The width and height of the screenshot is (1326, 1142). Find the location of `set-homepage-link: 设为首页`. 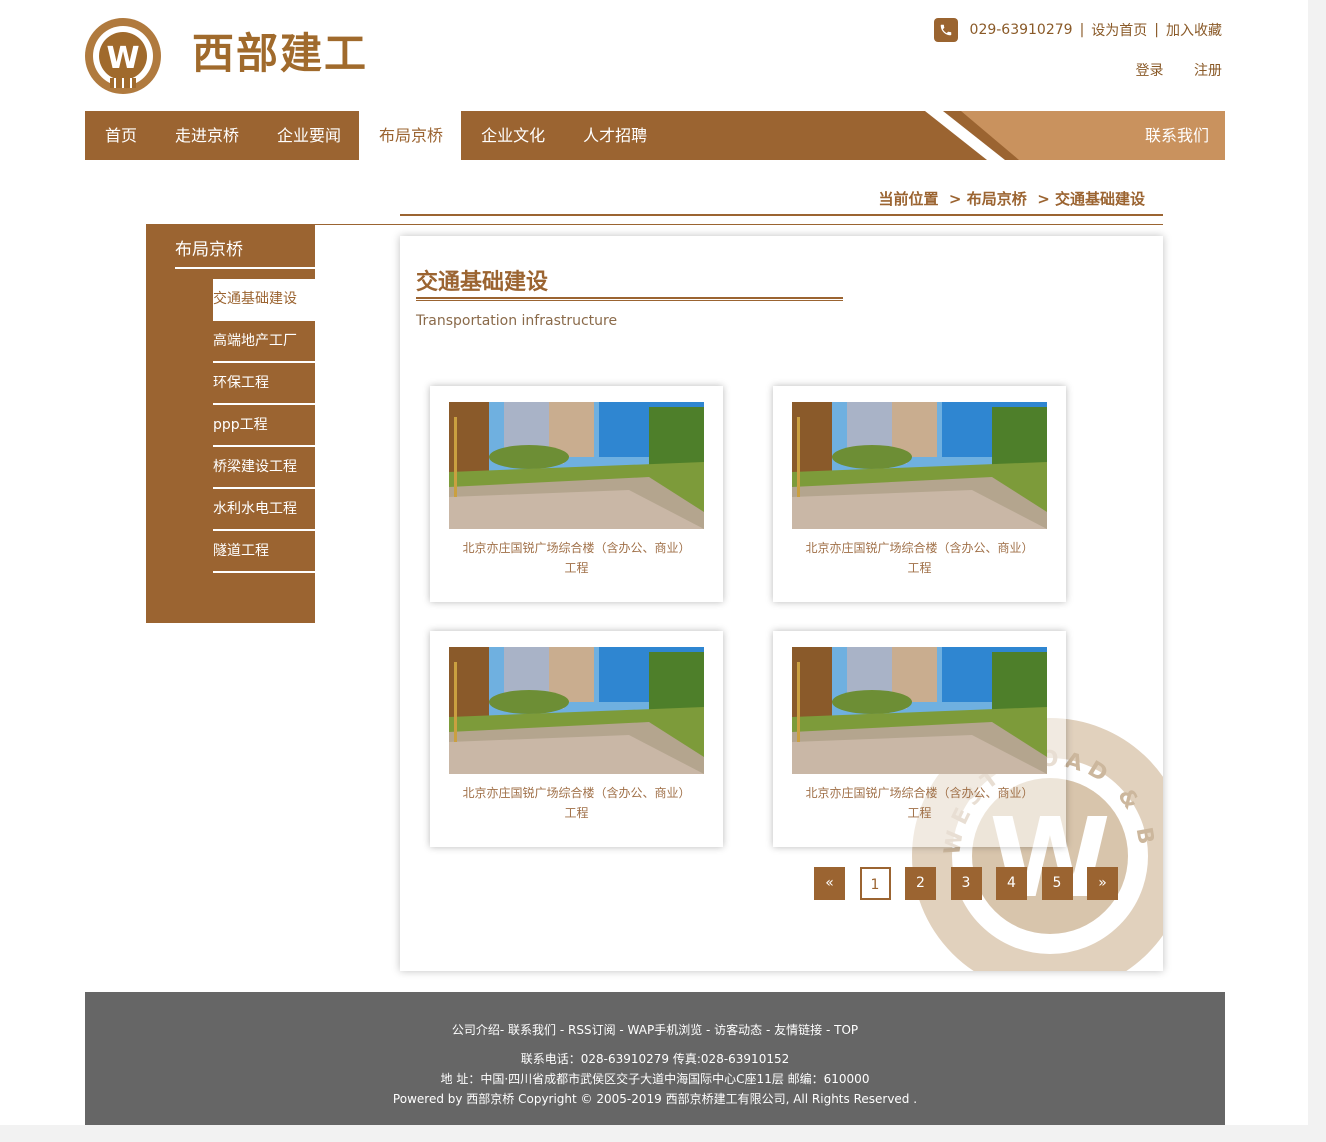

set-homepage-link: 设为首页 is located at coordinates (1119, 30).